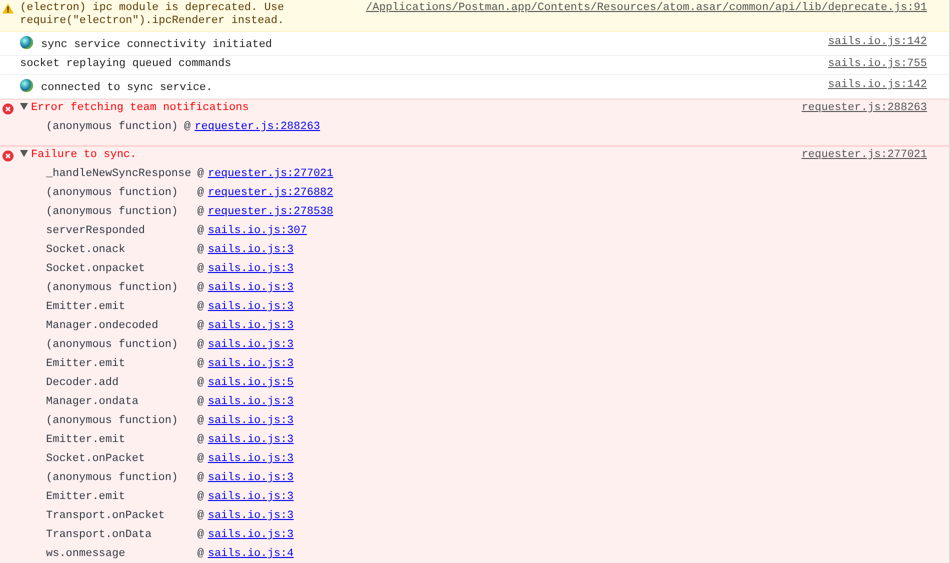 The image size is (950, 563). What do you see at coordinates (84, 155) in the screenshot?
I see `error-message: Failure to sync.` at bounding box center [84, 155].